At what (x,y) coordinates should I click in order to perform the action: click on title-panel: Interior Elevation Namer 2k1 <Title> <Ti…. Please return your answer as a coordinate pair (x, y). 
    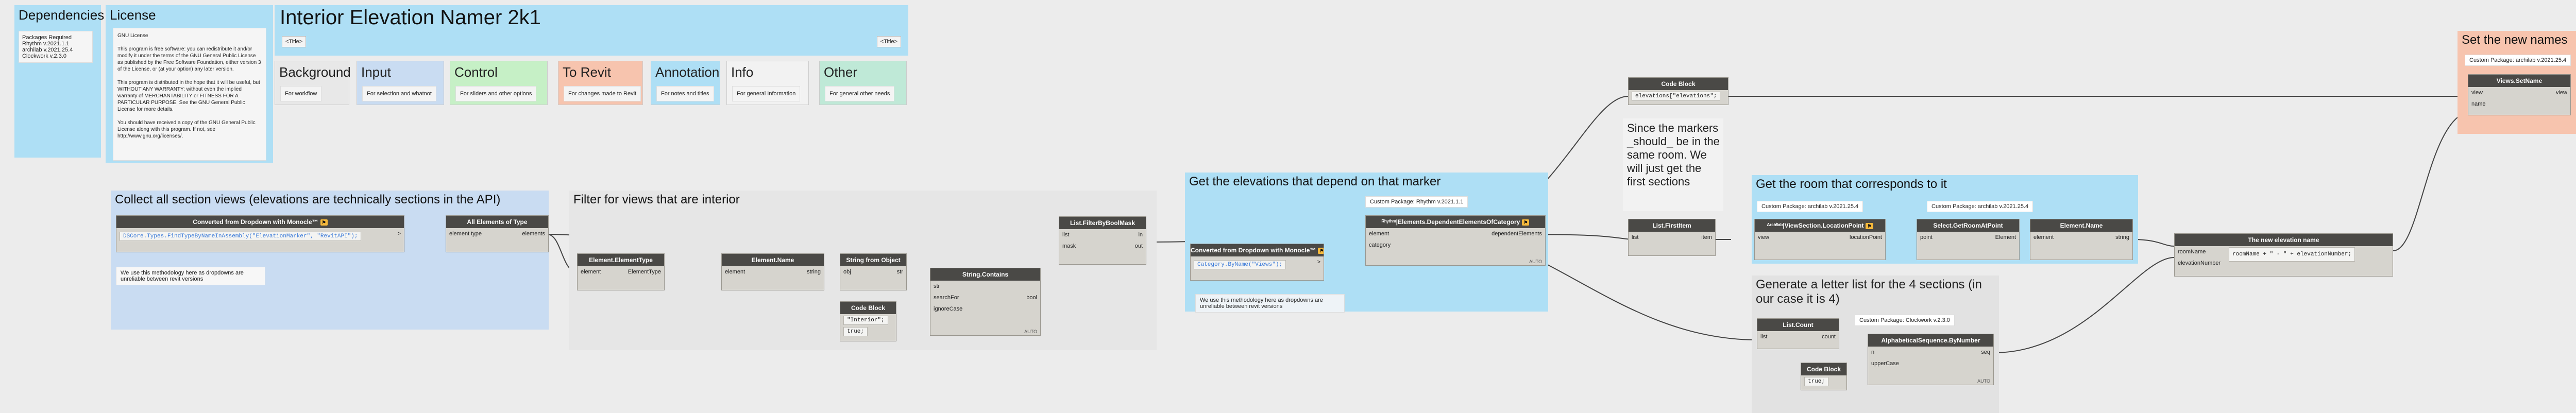
    Looking at the image, I should click on (591, 30).